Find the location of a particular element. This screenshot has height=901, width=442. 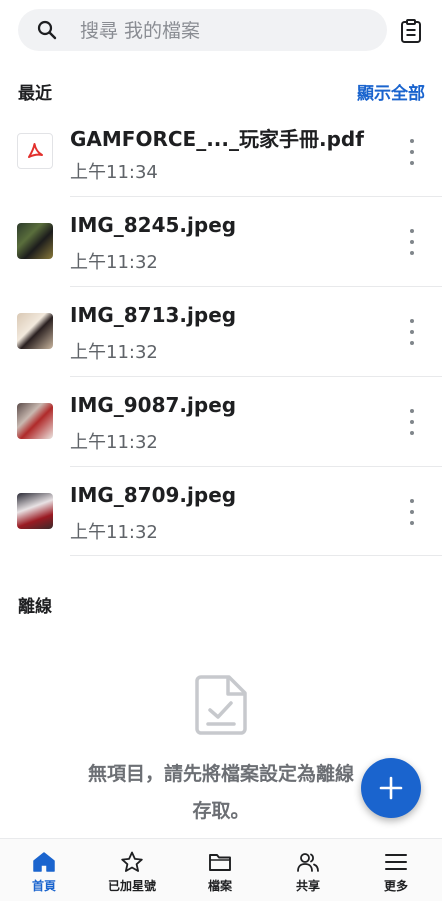

offline-document-icon is located at coordinates (221, 705).